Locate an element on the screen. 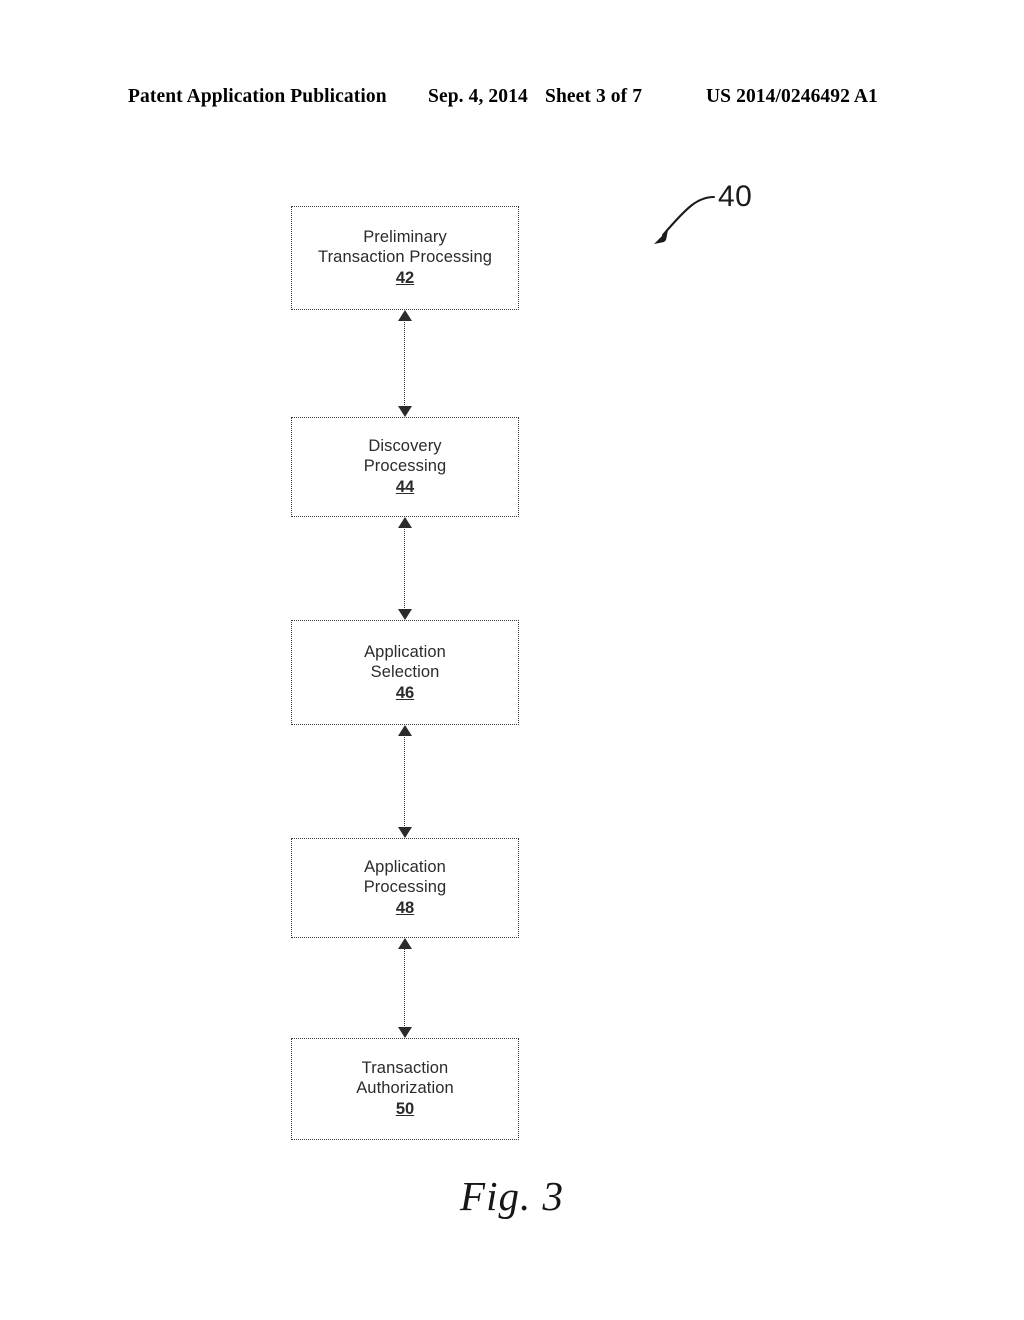 This screenshot has height=1320, width=1024. flow-box-reference-number: 48 is located at coordinates (405, 908).